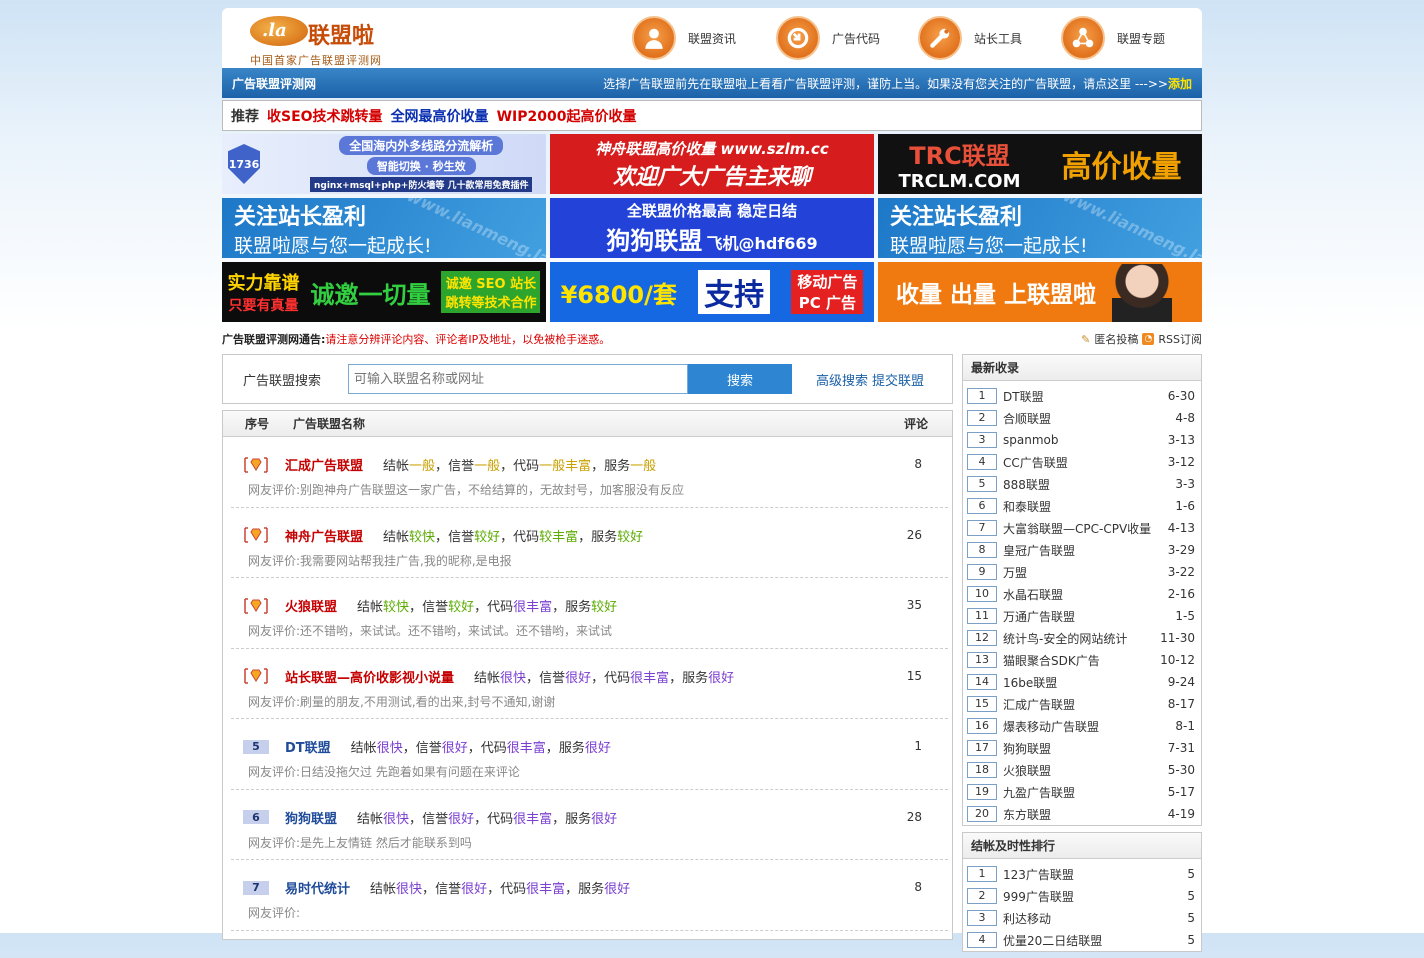 Image resolution: width=1424 pixels, height=958 pixels. I want to click on item-title-link: 万盟, so click(1079, 572).